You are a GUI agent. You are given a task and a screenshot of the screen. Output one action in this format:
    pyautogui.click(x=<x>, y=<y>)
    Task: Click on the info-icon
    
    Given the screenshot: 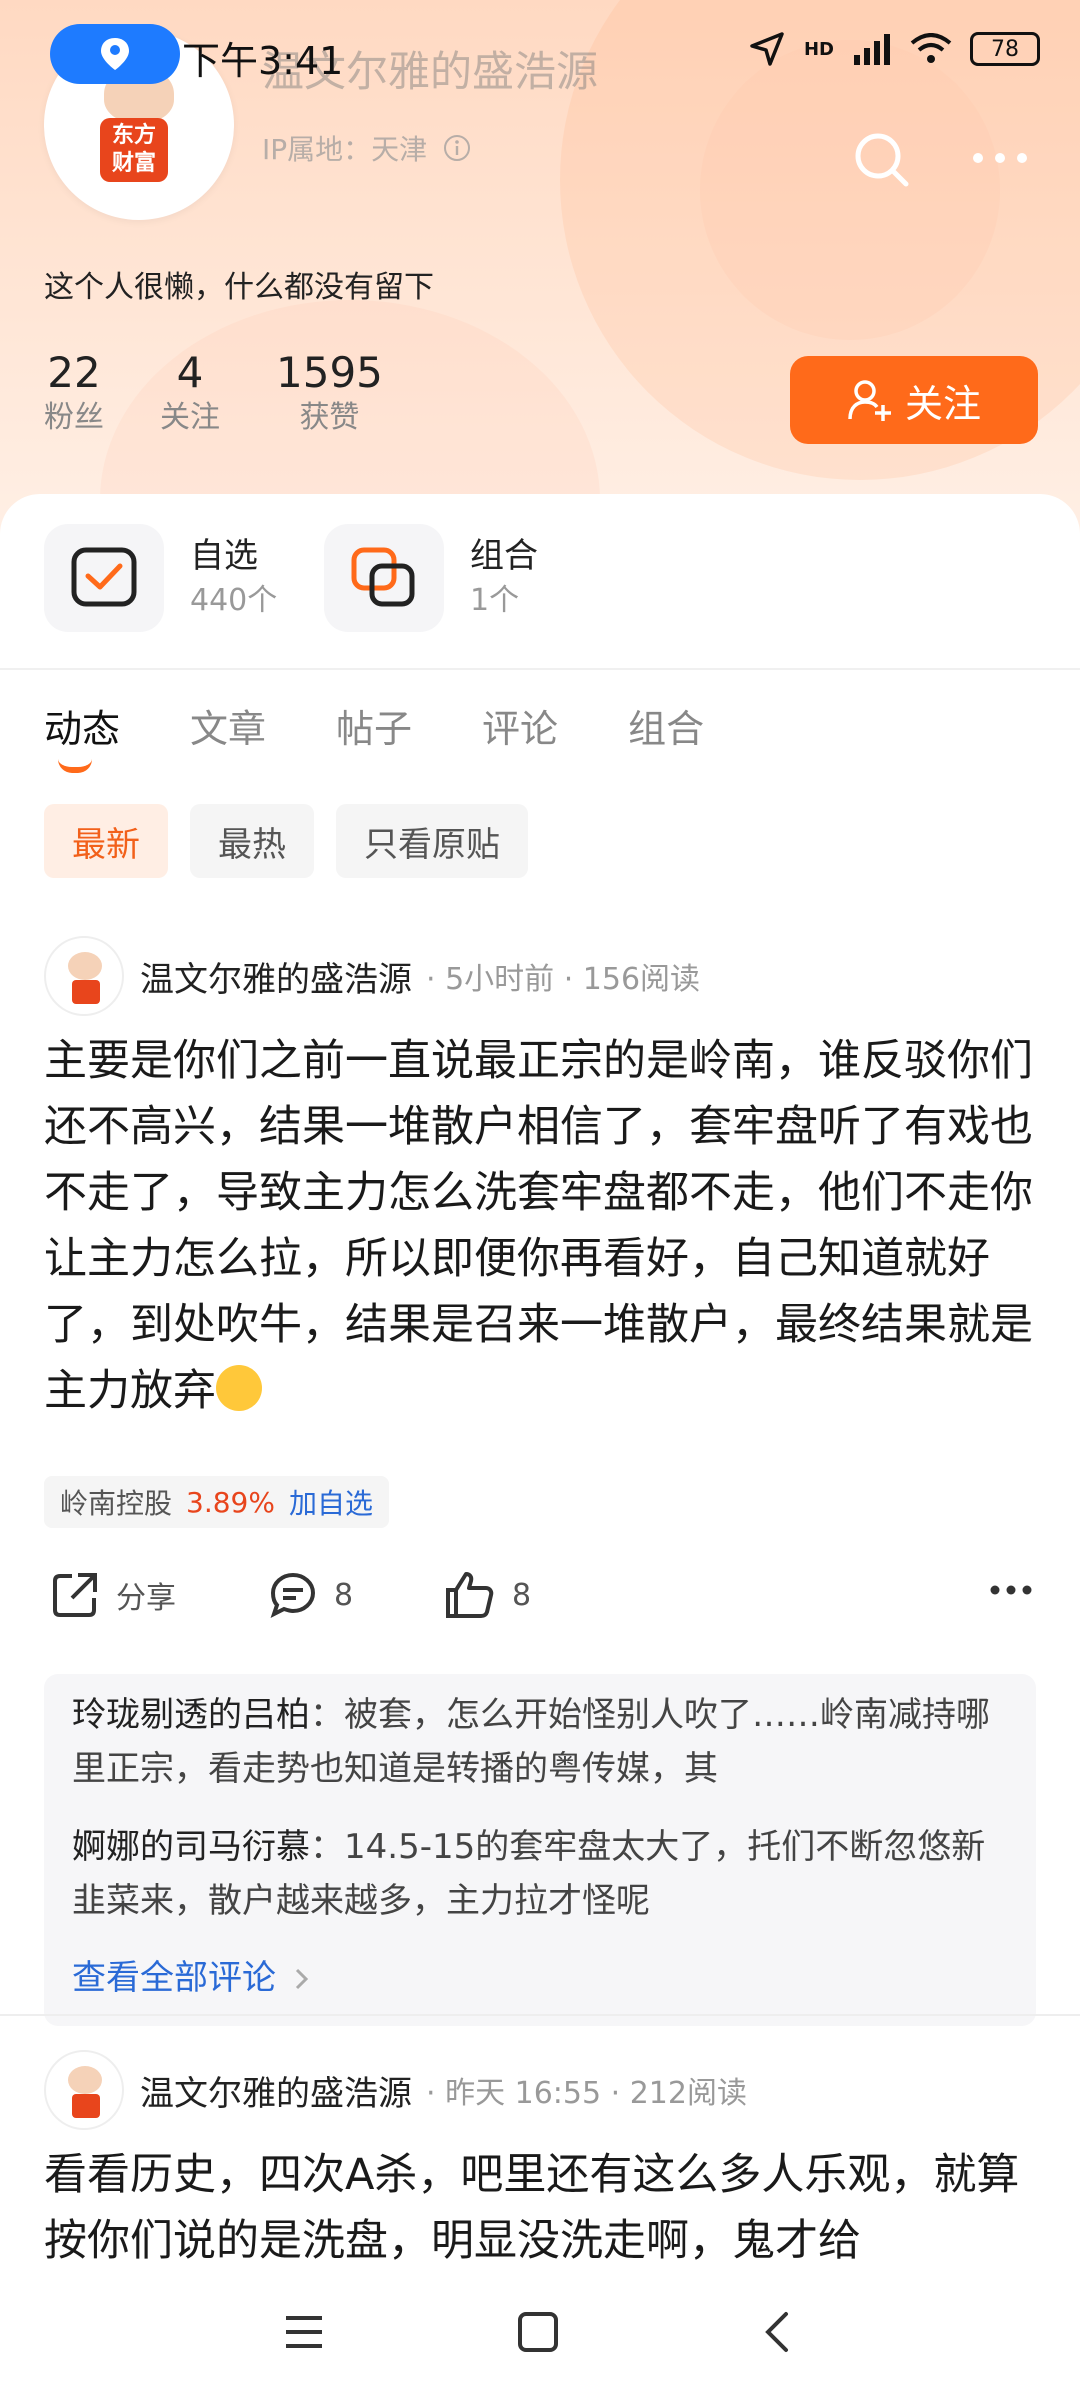 What is the action you would take?
    pyautogui.click(x=457, y=148)
    